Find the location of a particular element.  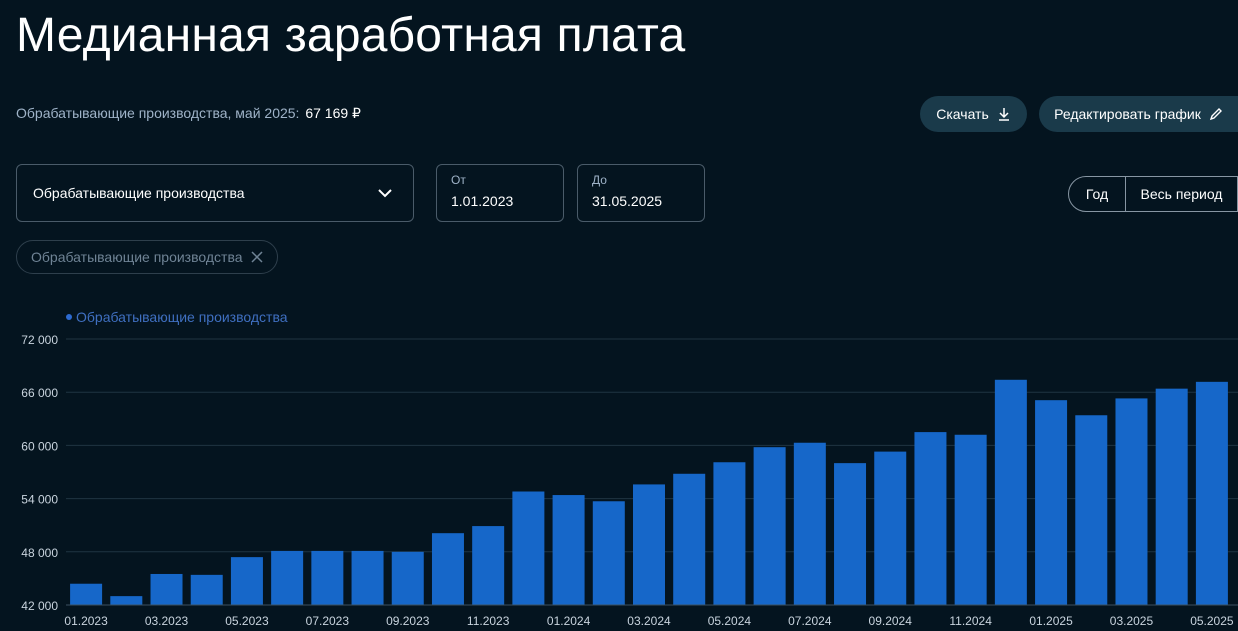

x-tick-label: 09.2024 is located at coordinates (891, 621).